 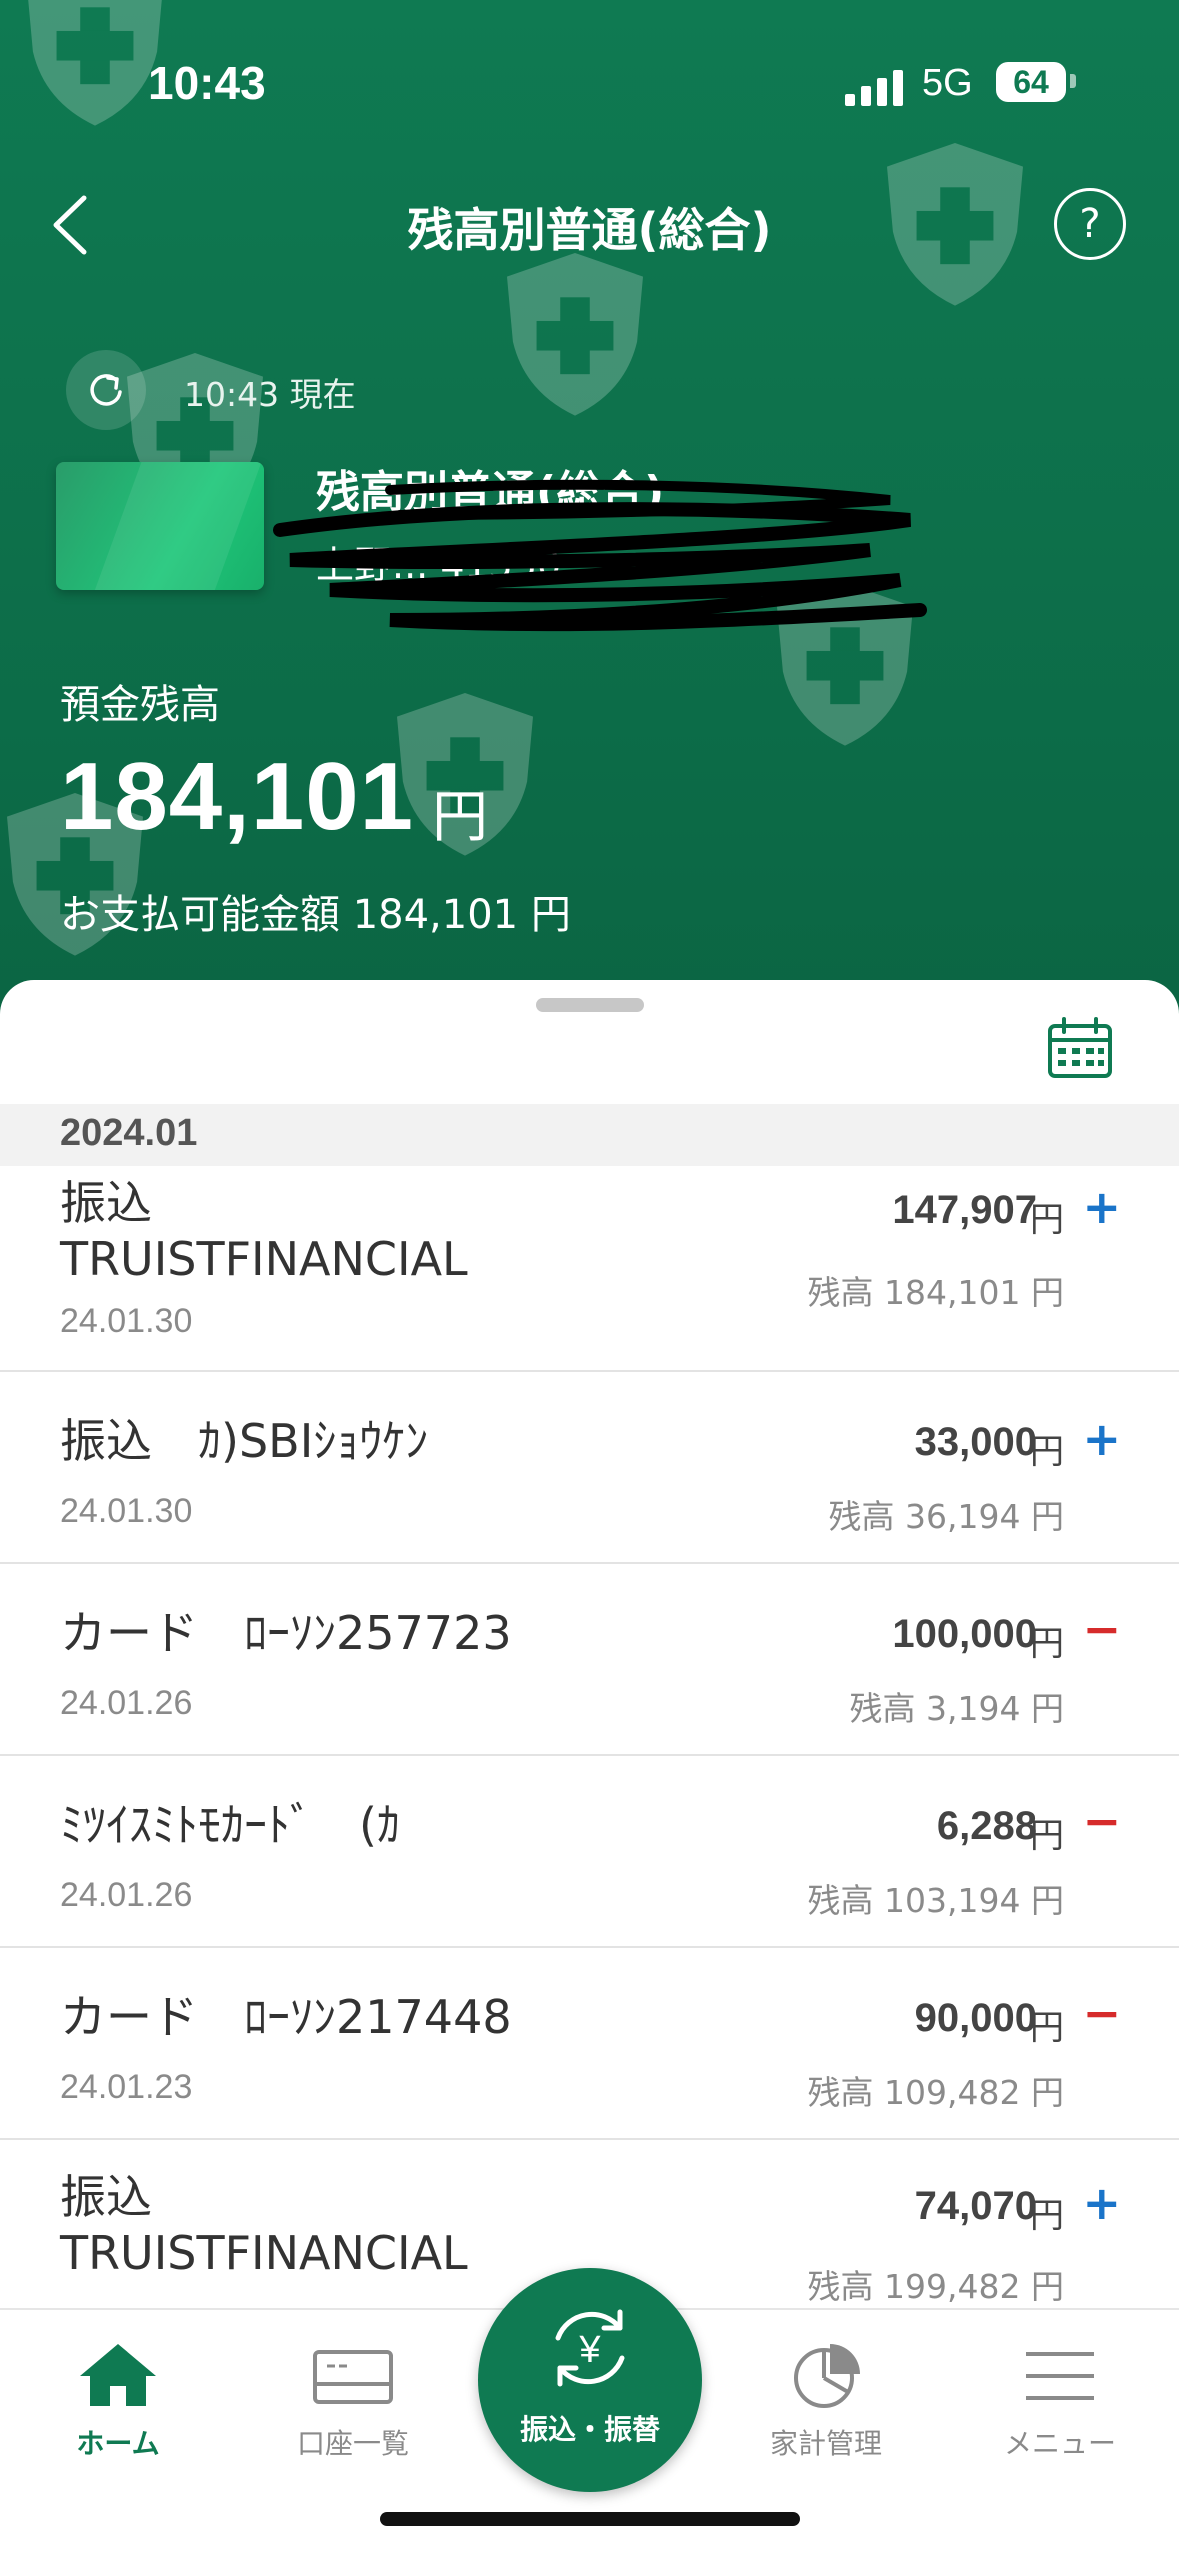 What do you see at coordinates (1060, 2376) in the screenshot?
I see `hamburger-menu-icon` at bounding box center [1060, 2376].